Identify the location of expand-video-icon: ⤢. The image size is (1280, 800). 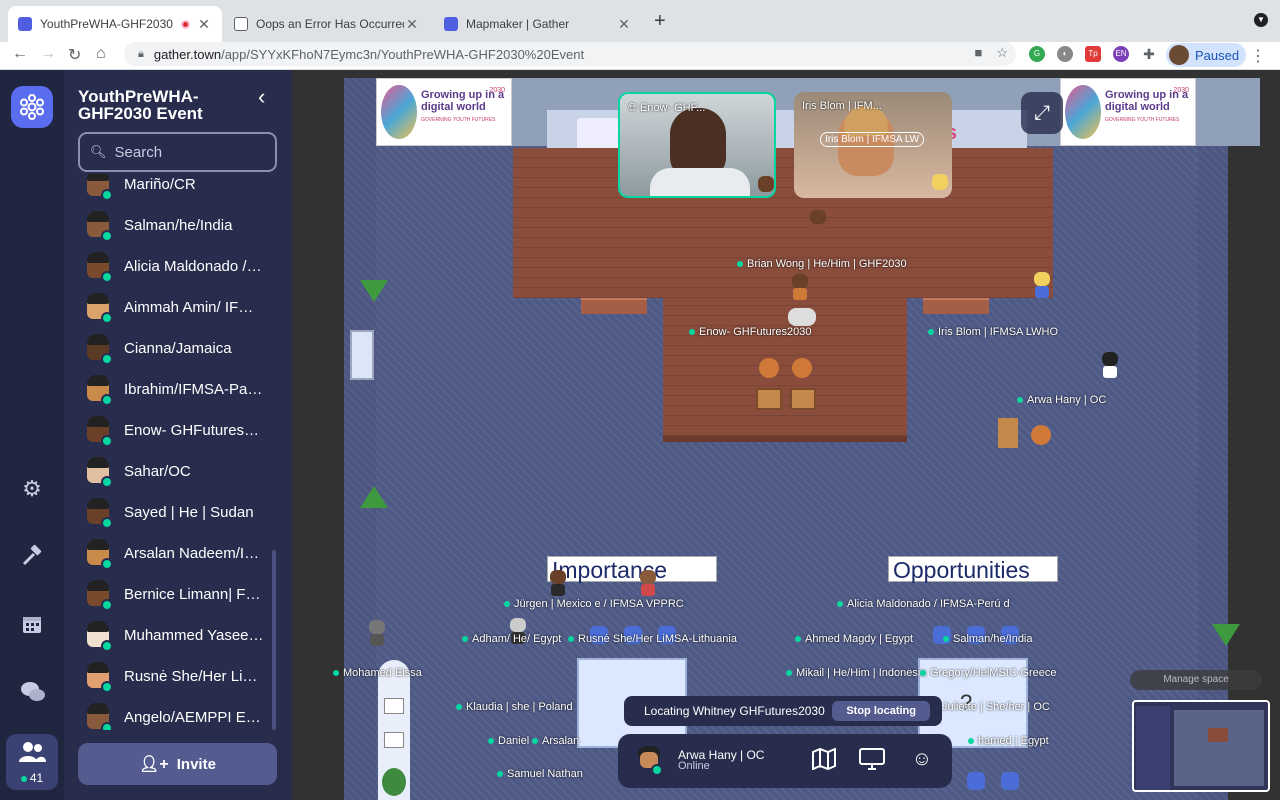
(1042, 113).